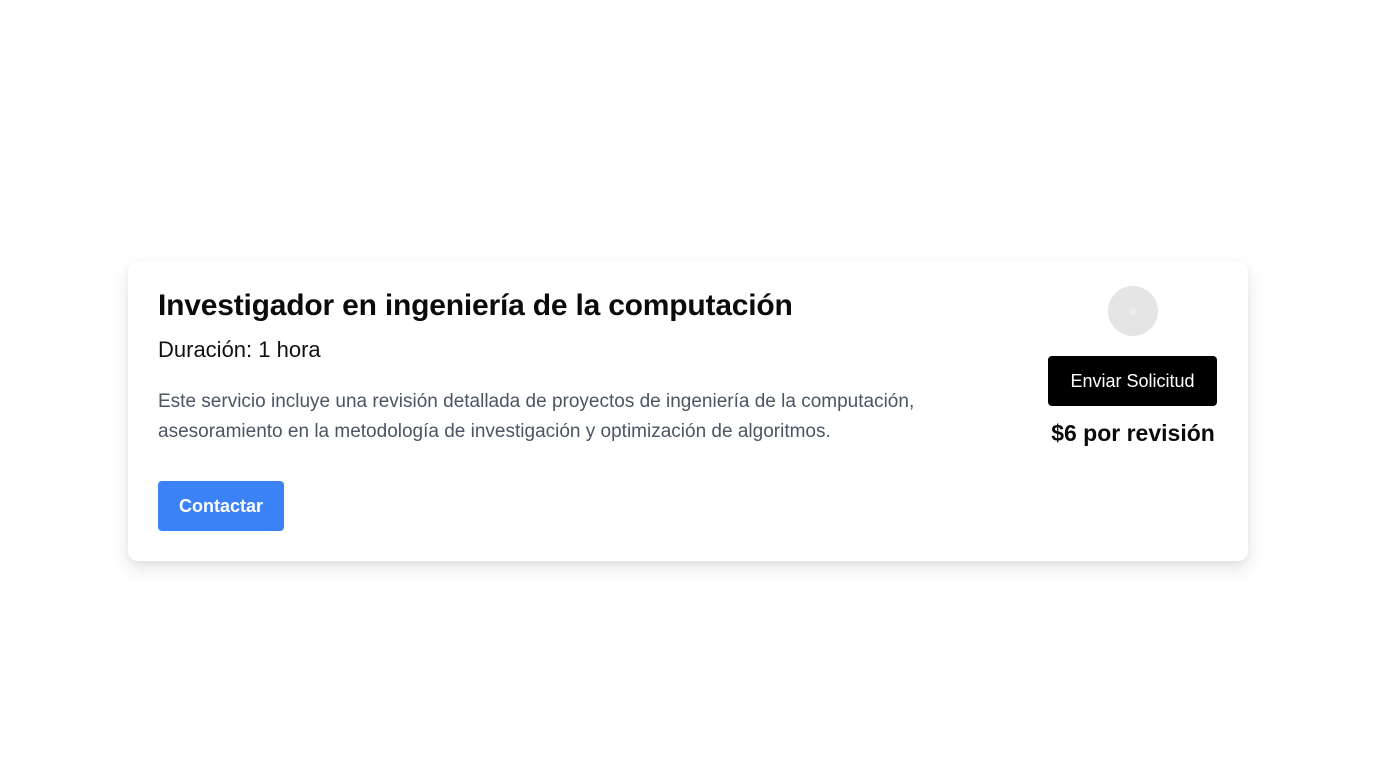 This screenshot has height=768, width=1376. I want to click on contact-button: Contactar, so click(221, 506).